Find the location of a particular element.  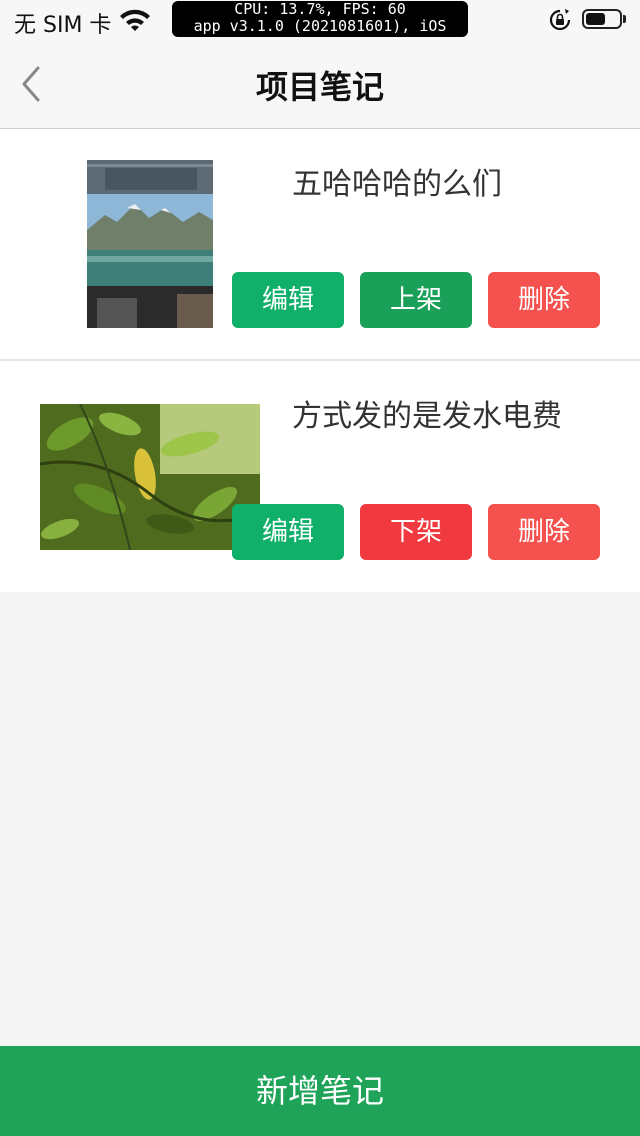

note-title: 方式发的是发水电费 is located at coordinates (427, 416).